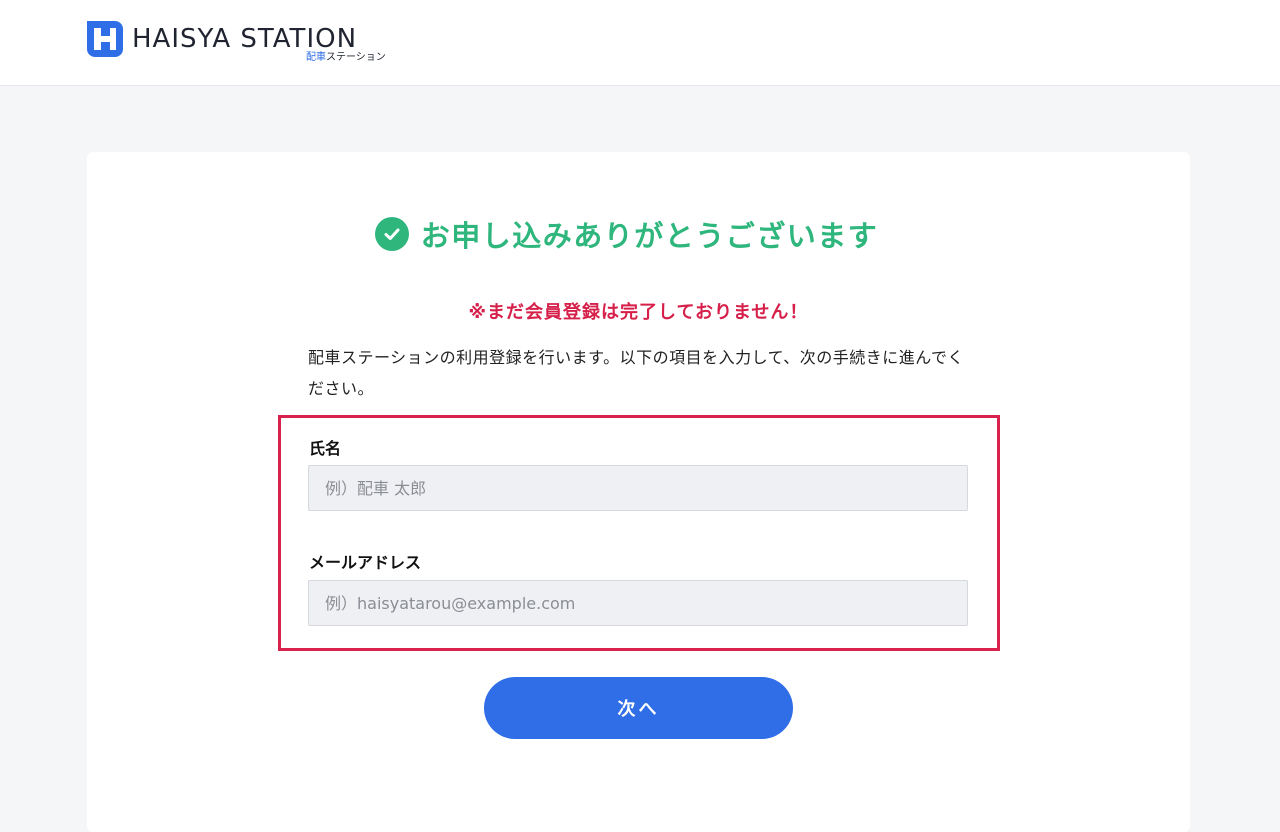  I want to click on page-title: お申し込みありがとうございます, so click(649, 236).